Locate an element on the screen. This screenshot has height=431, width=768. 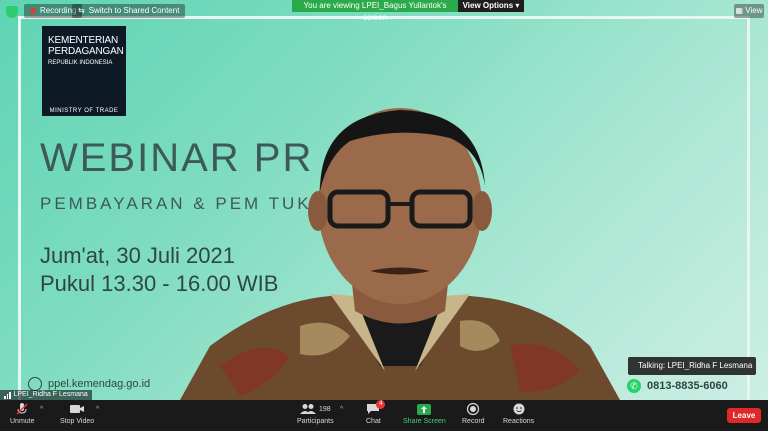
participant-name-tag: LPEI_Ridha F Lesmana is located at coordinates (46, 395).